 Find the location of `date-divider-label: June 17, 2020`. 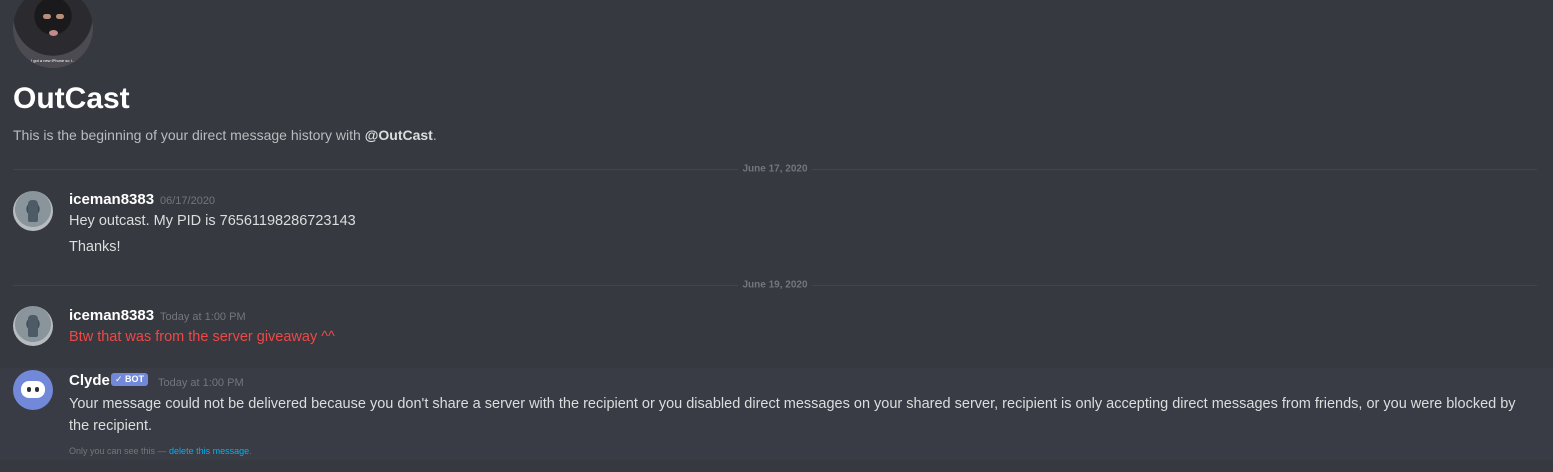

date-divider-label: June 17, 2020 is located at coordinates (775, 169).